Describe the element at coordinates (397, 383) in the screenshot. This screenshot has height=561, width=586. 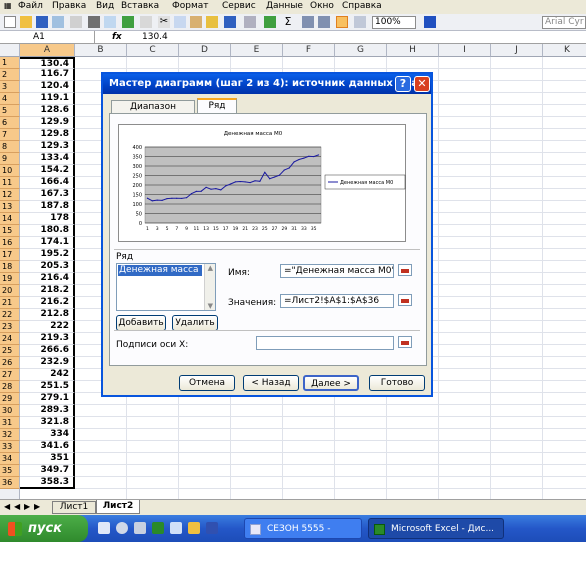
I see `finish-button: Готово` at that location.